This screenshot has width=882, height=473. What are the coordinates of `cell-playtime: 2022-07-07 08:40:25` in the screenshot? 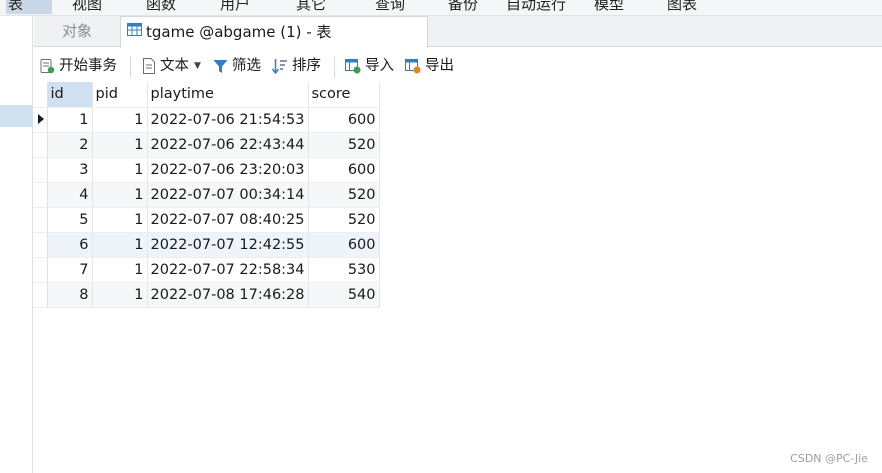 It's located at (228, 220).